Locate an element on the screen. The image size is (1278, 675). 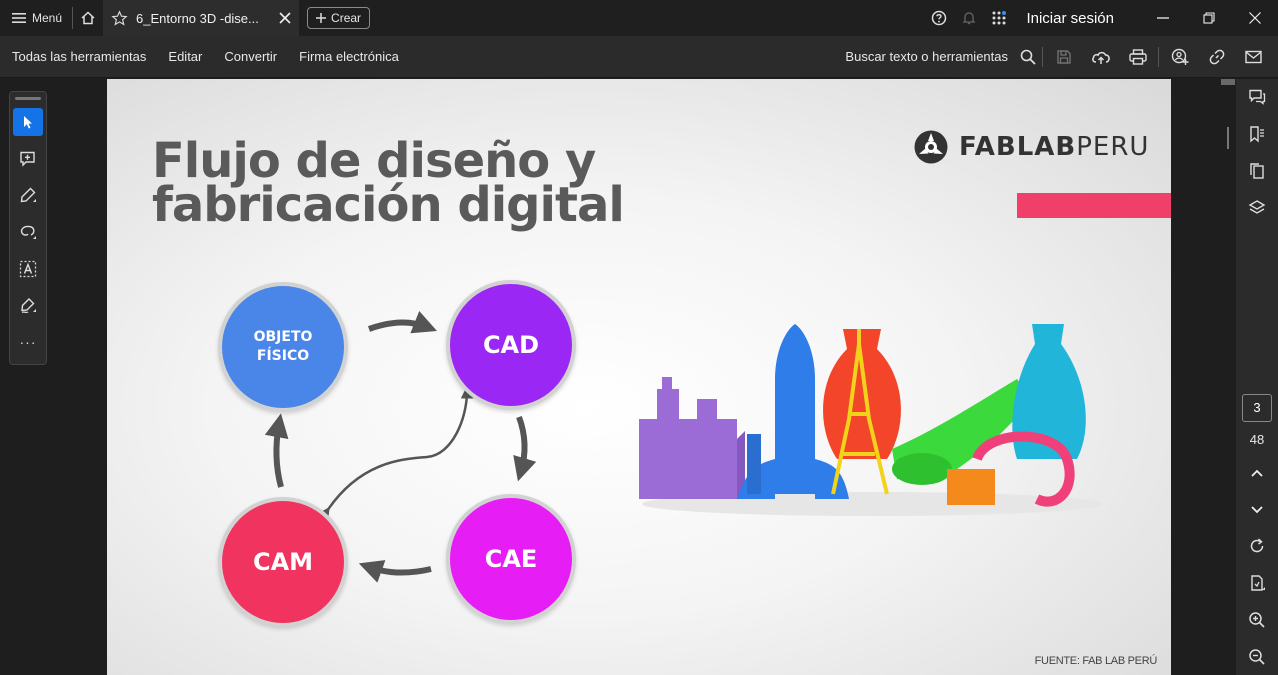
restore-button is located at coordinates (1209, 18).